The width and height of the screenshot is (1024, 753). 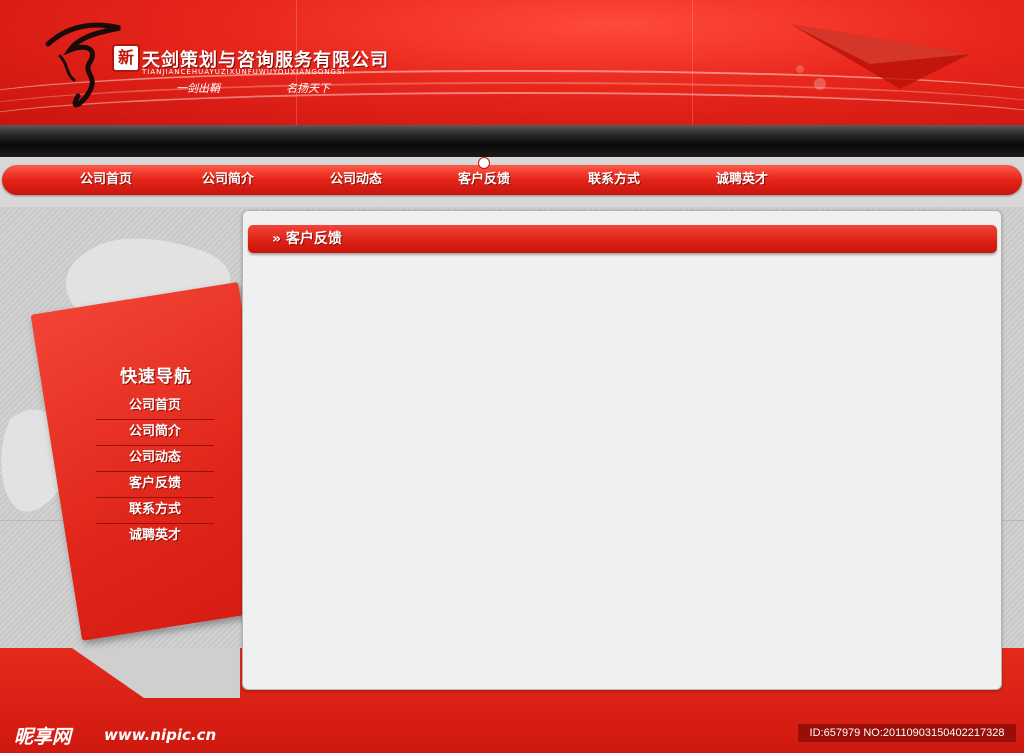 What do you see at coordinates (907, 733) in the screenshot?
I see `watermark-image-id: ID:657979 NO:20110903150402217328` at bounding box center [907, 733].